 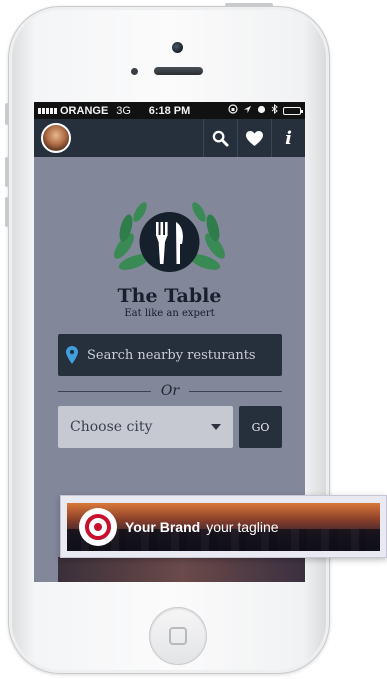 I want to click on home-square-icon, so click(x=178, y=636).